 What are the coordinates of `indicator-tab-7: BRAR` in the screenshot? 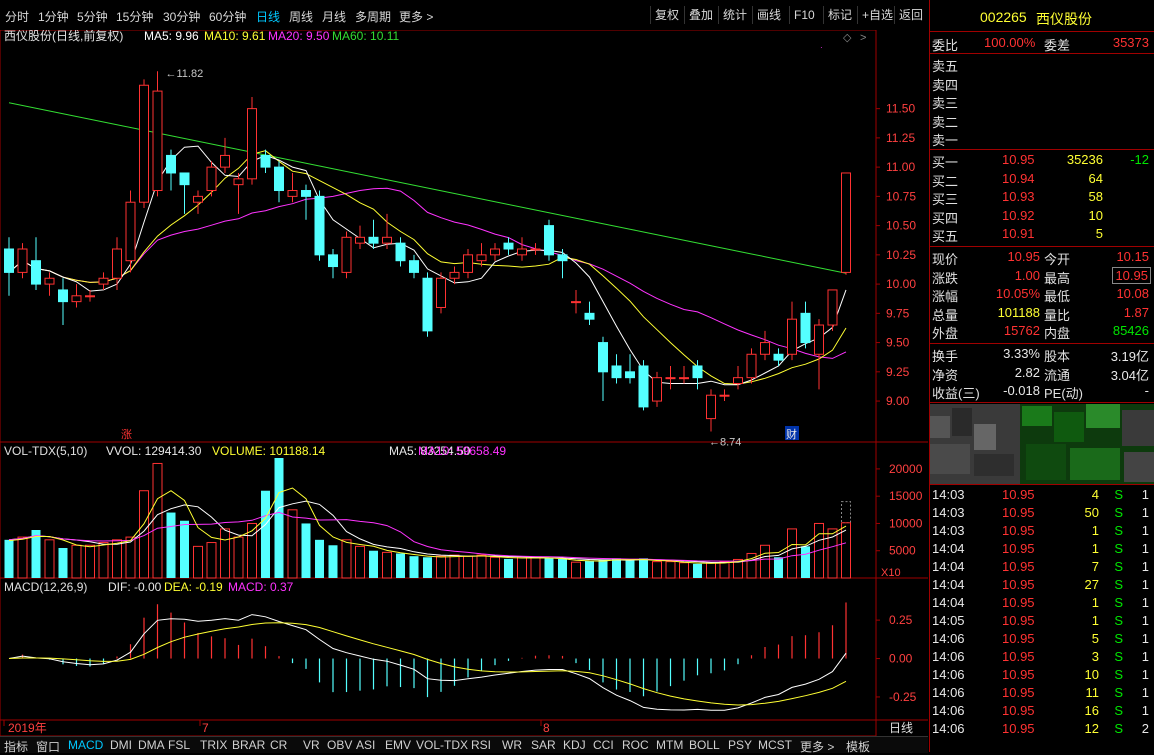 It's located at (248, 745).